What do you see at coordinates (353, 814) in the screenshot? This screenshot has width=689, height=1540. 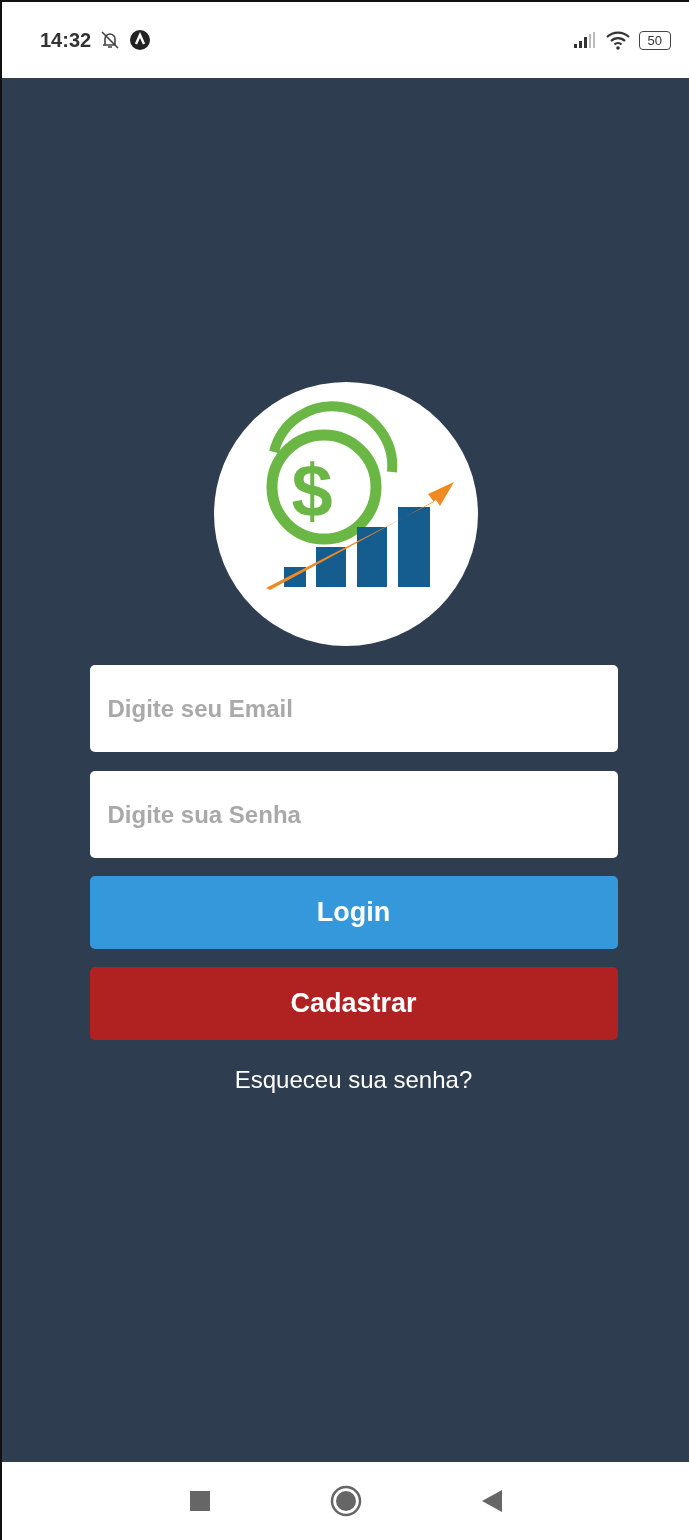 I see `password-field: Digite sua Senha` at bounding box center [353, 814].